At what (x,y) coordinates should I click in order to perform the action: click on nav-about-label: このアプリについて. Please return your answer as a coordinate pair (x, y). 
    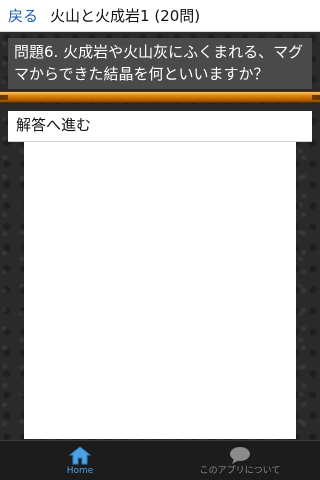
    Looking at the image, I should click on (240, 471).